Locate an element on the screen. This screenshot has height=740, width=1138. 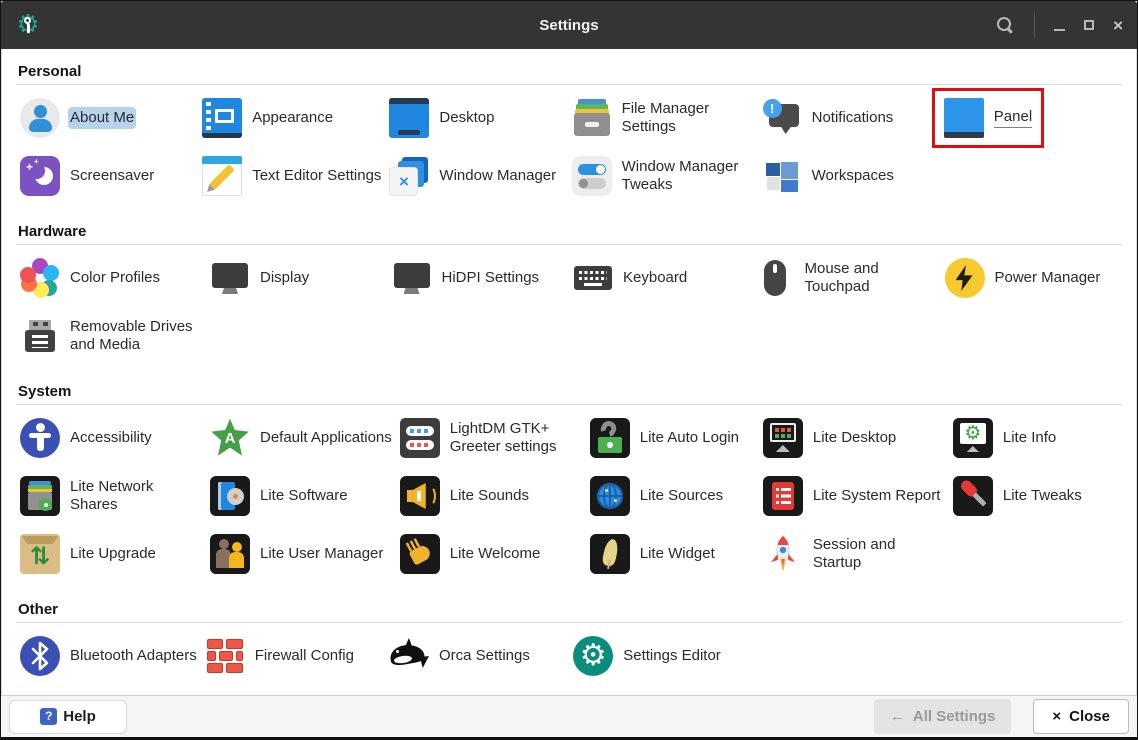
grid-cell: Power Manager is located at coordinates (1032, 278).